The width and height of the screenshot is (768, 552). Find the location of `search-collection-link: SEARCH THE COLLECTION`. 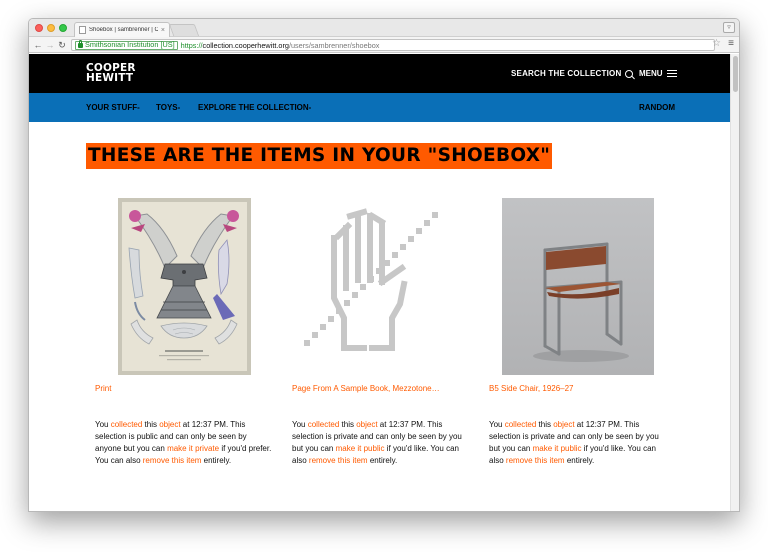

search-collection-link: SEARCH THE COLLECTION is located at coordinates (572, 73).